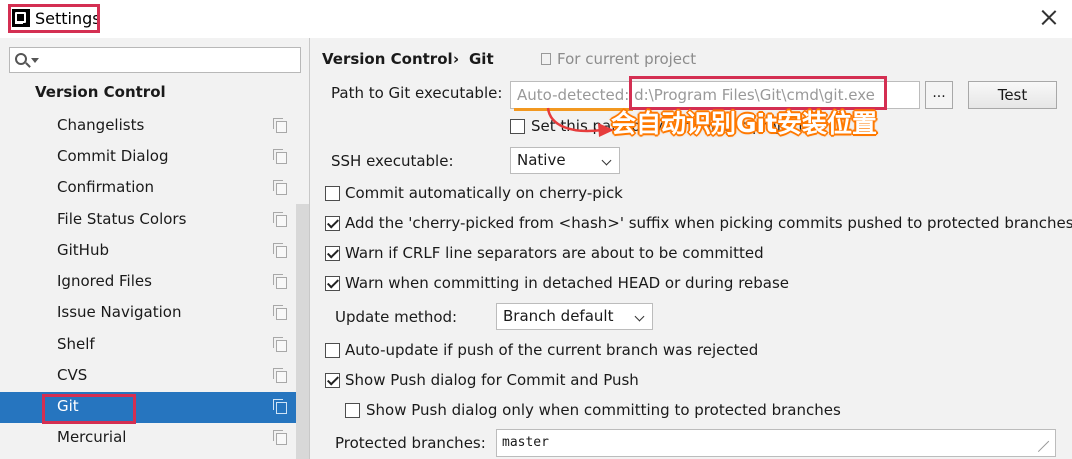 This screenshot has height=459, width=1072. I want to click on option-checkbox-show-push-dialog, so click(332, 380).